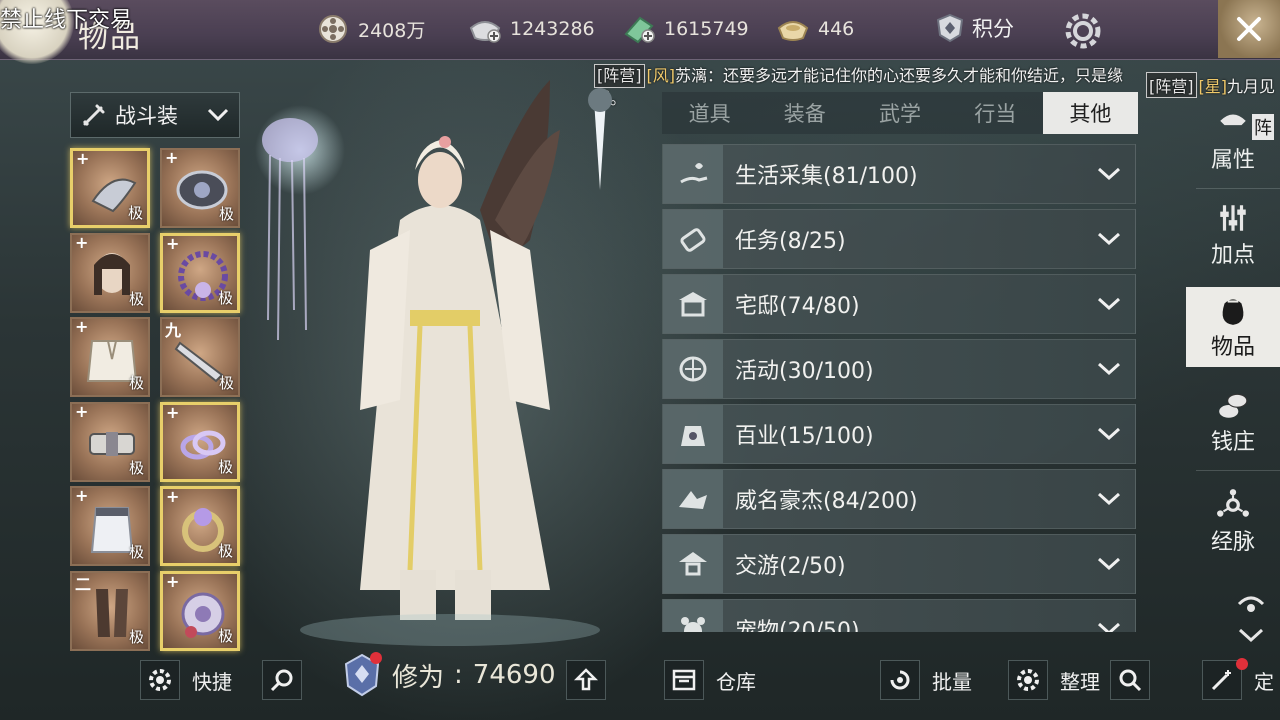  I want to click on gold-ingot-icon, so click(793, 31).